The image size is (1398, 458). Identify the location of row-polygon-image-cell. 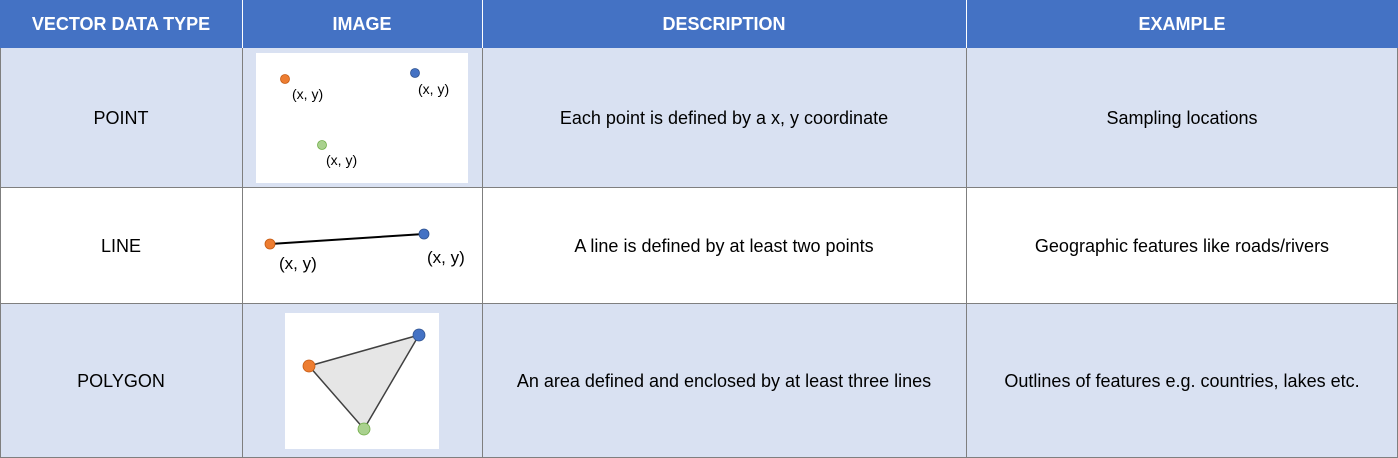
(362, 381).